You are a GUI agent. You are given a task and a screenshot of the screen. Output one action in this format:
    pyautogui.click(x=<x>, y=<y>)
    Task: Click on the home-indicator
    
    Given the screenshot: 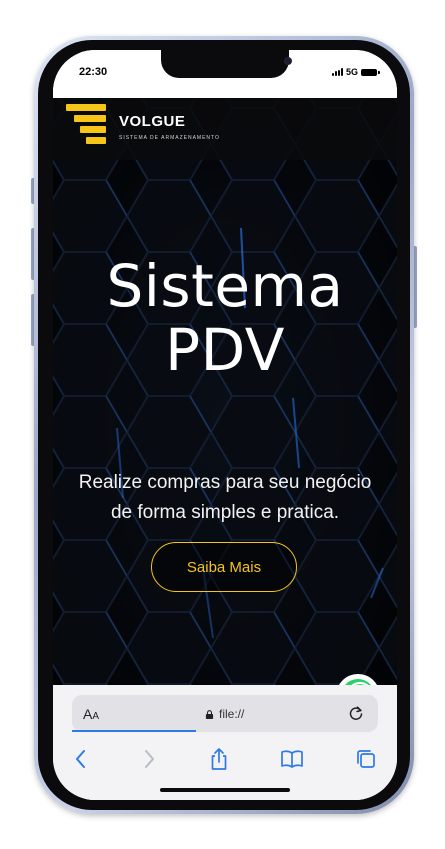 What is the action you would take?
    pyautogui.click(x=225, y=790)
    